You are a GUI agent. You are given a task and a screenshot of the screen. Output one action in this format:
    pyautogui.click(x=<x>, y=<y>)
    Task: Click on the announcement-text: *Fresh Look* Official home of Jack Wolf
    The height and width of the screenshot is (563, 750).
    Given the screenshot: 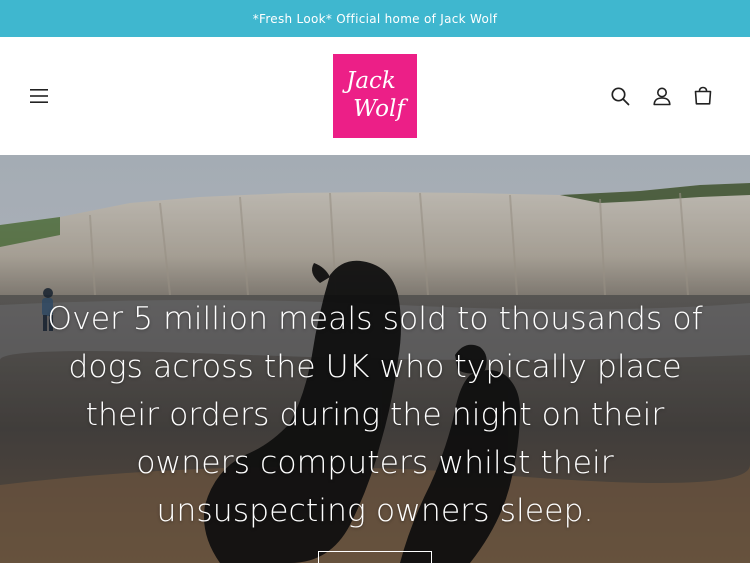 What is the action you would take?
    pyautogui.click(x=375, y=18)
    